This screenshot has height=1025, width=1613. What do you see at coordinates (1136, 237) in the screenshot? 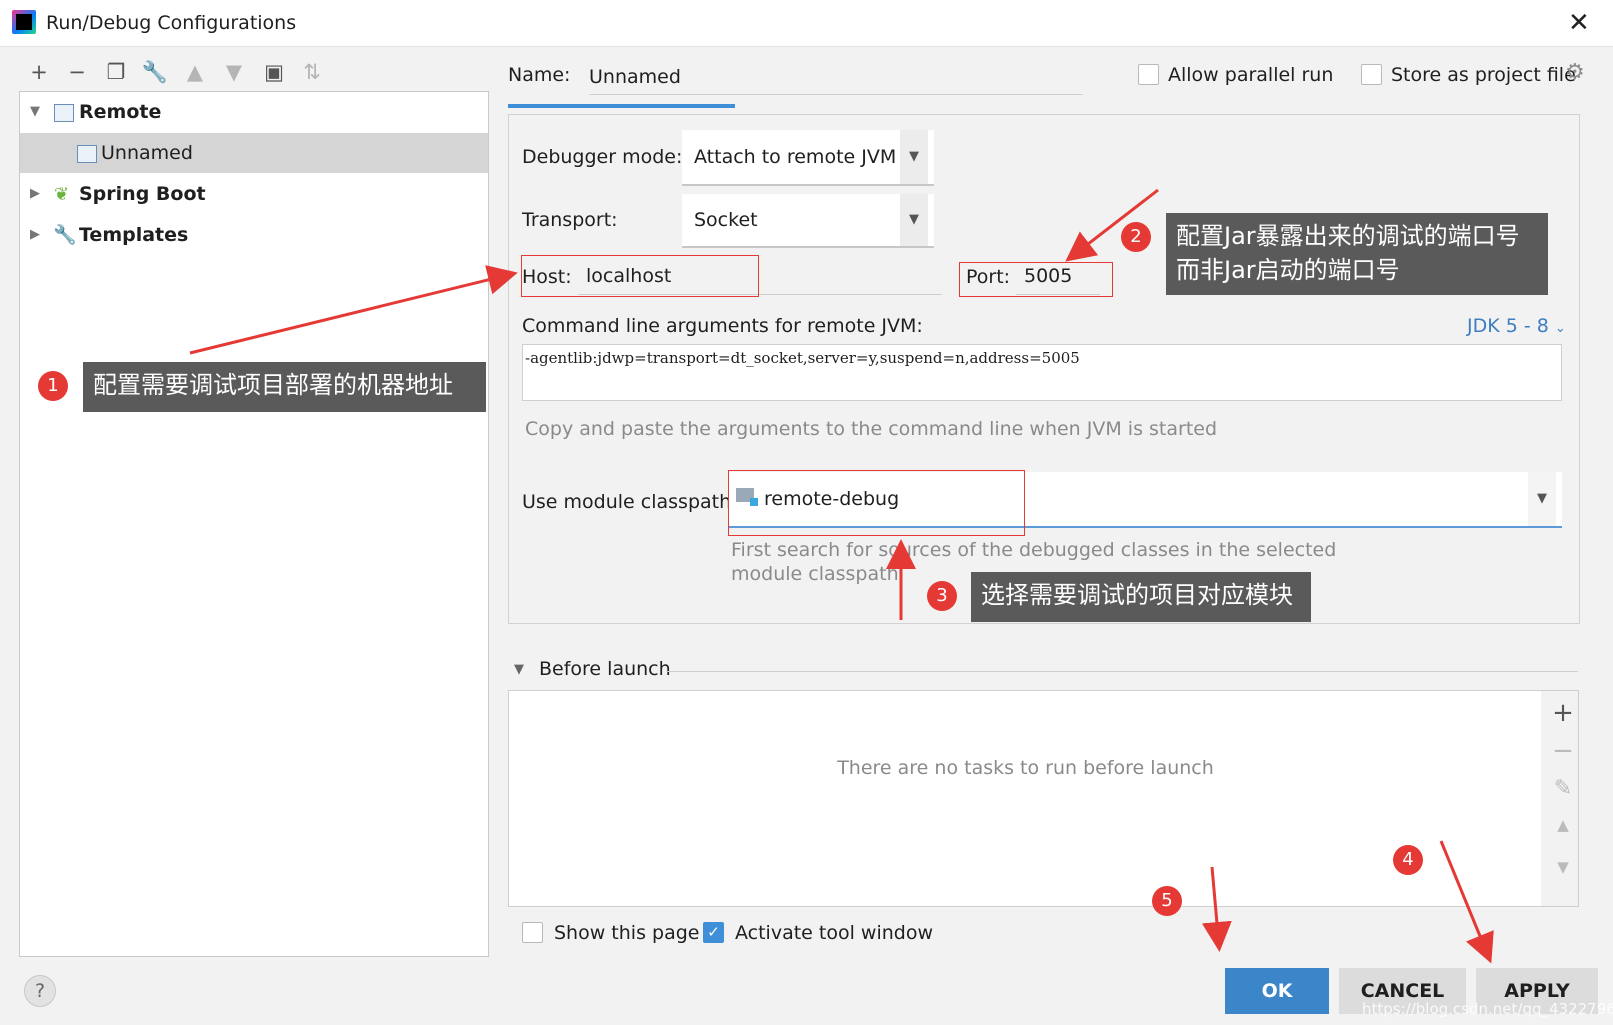
I see `annotation-badge-2: 2` at bounding box center [1136, 237].